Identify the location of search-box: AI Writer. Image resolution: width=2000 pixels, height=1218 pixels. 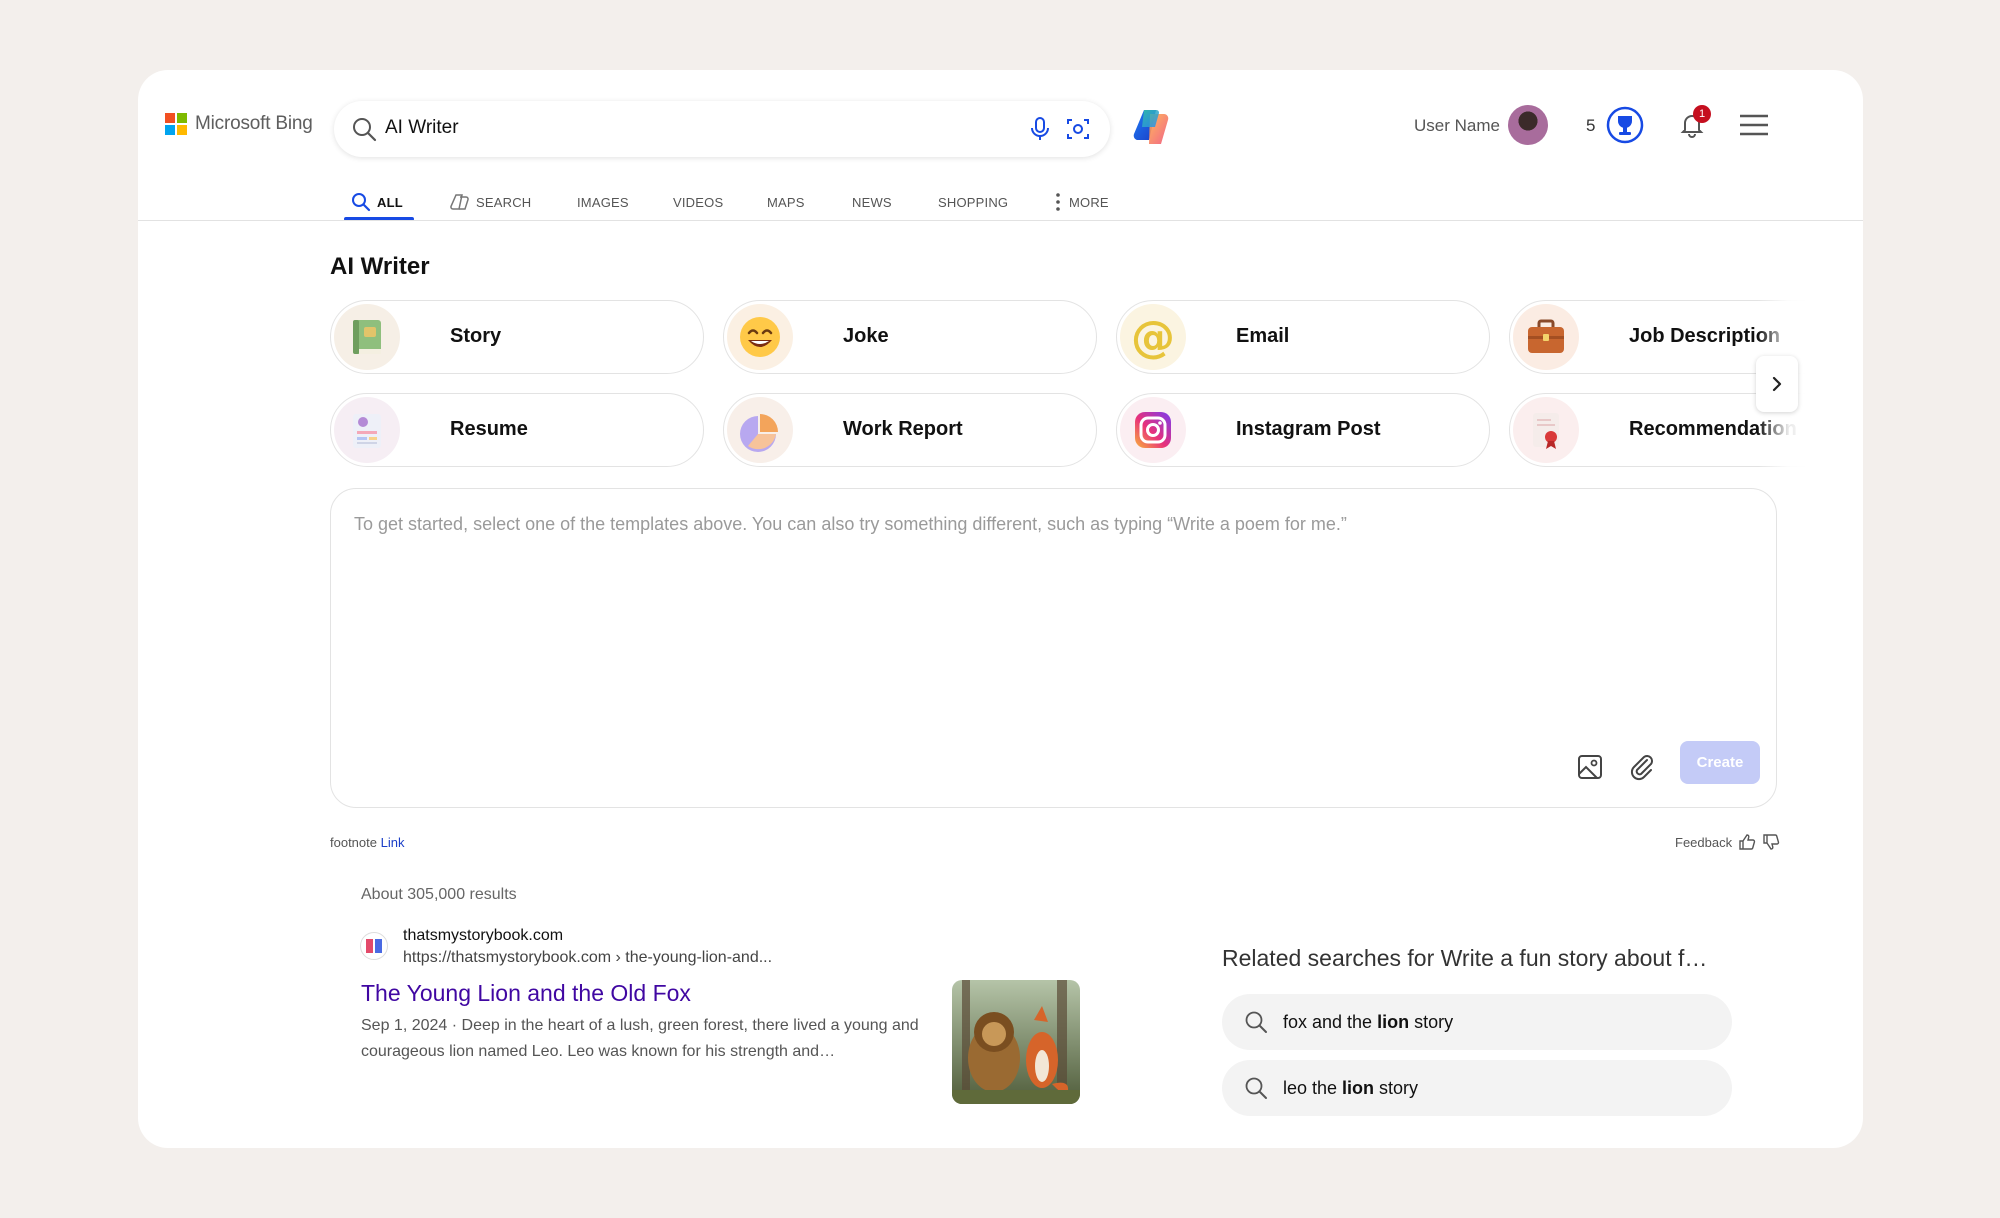
(722, 129).